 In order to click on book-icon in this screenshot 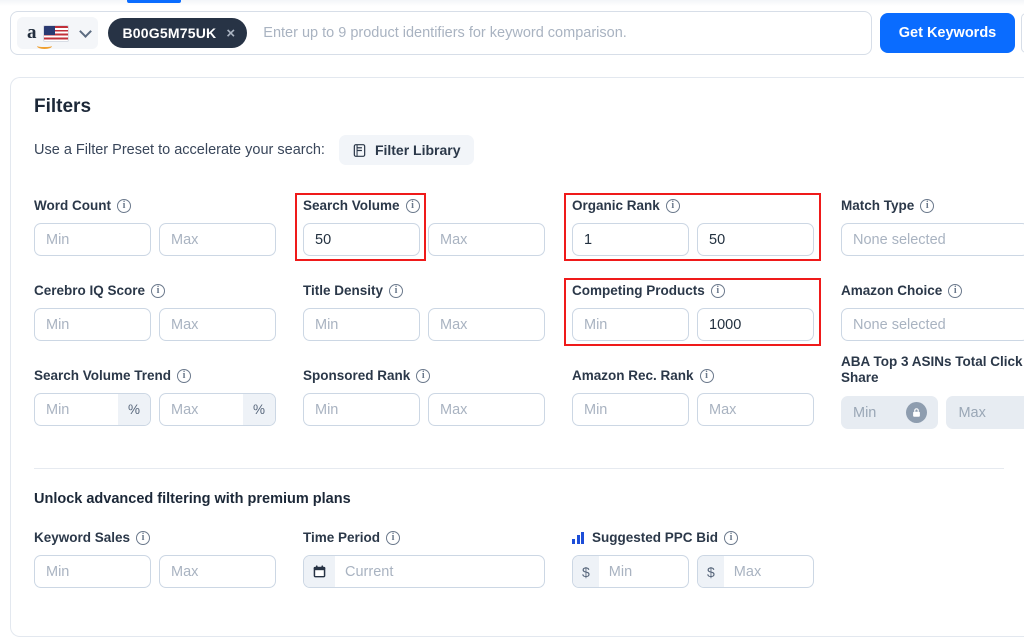, I will do `click(359, 150)`.